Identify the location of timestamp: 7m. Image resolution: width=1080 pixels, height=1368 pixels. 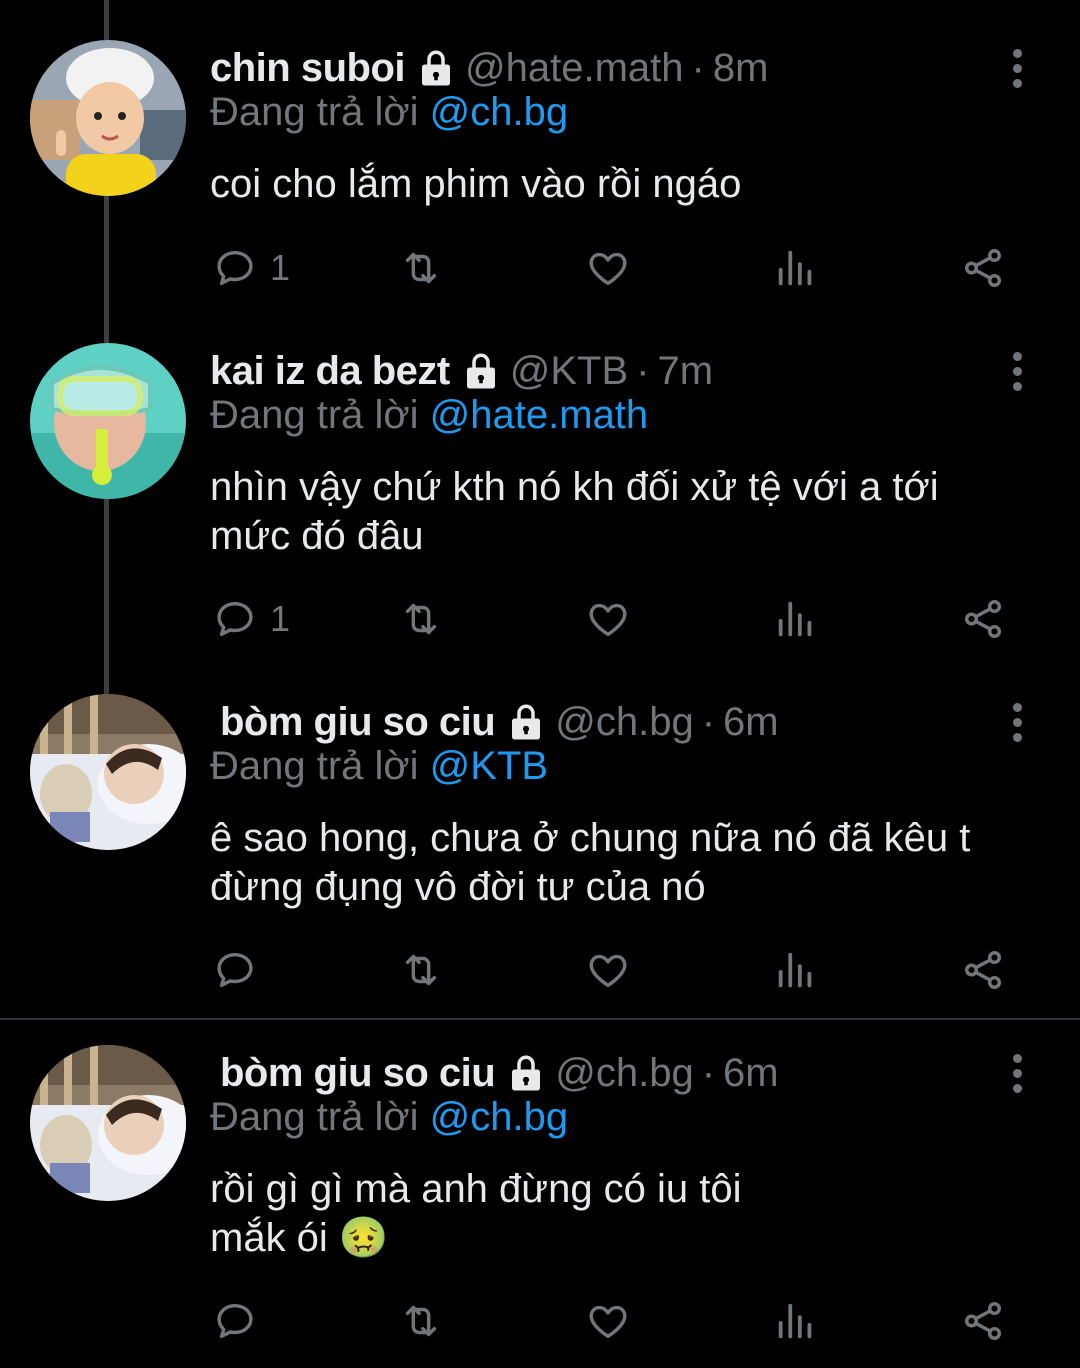
(685, 371).